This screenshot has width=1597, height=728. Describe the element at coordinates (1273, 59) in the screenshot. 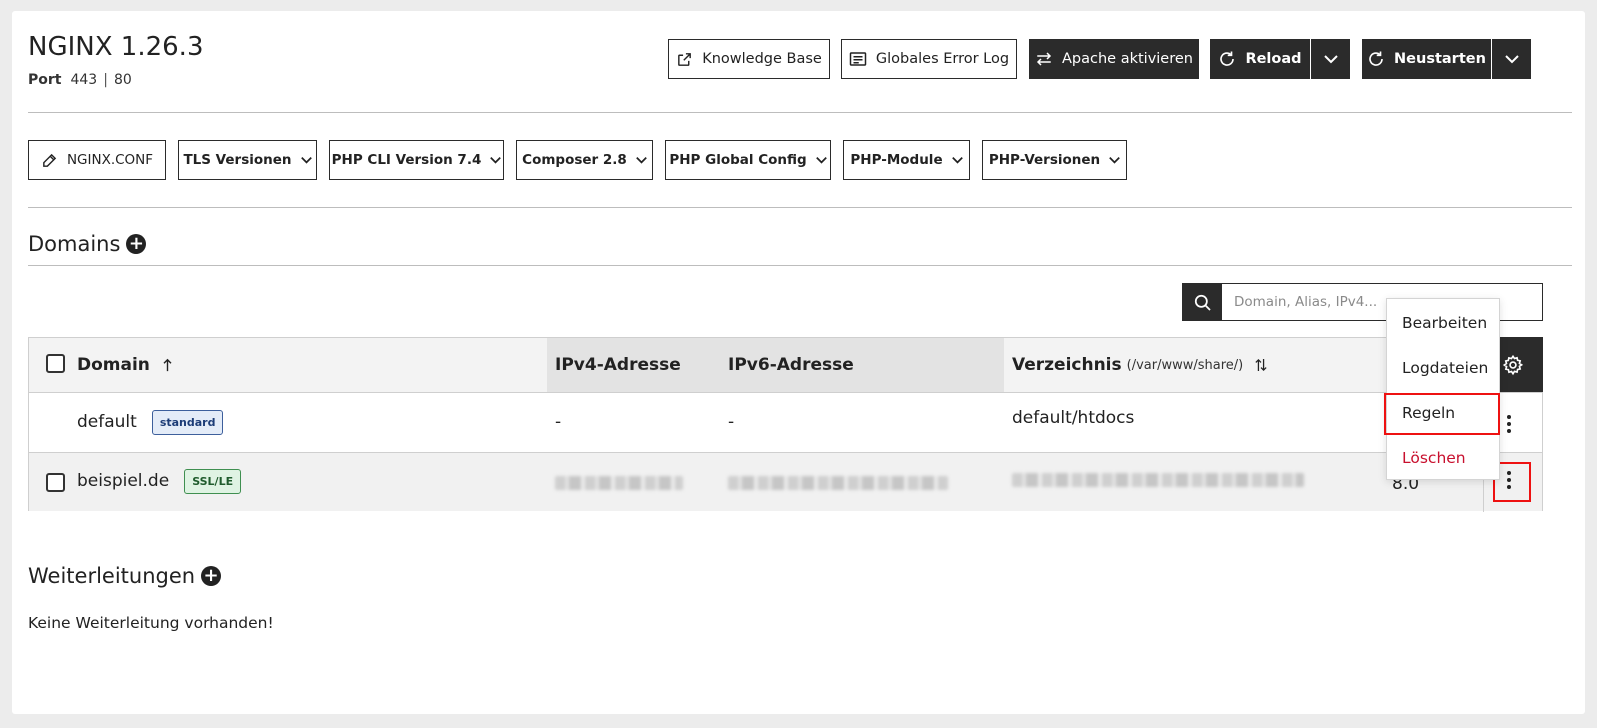

I see `reload-label: Reload` at that location.